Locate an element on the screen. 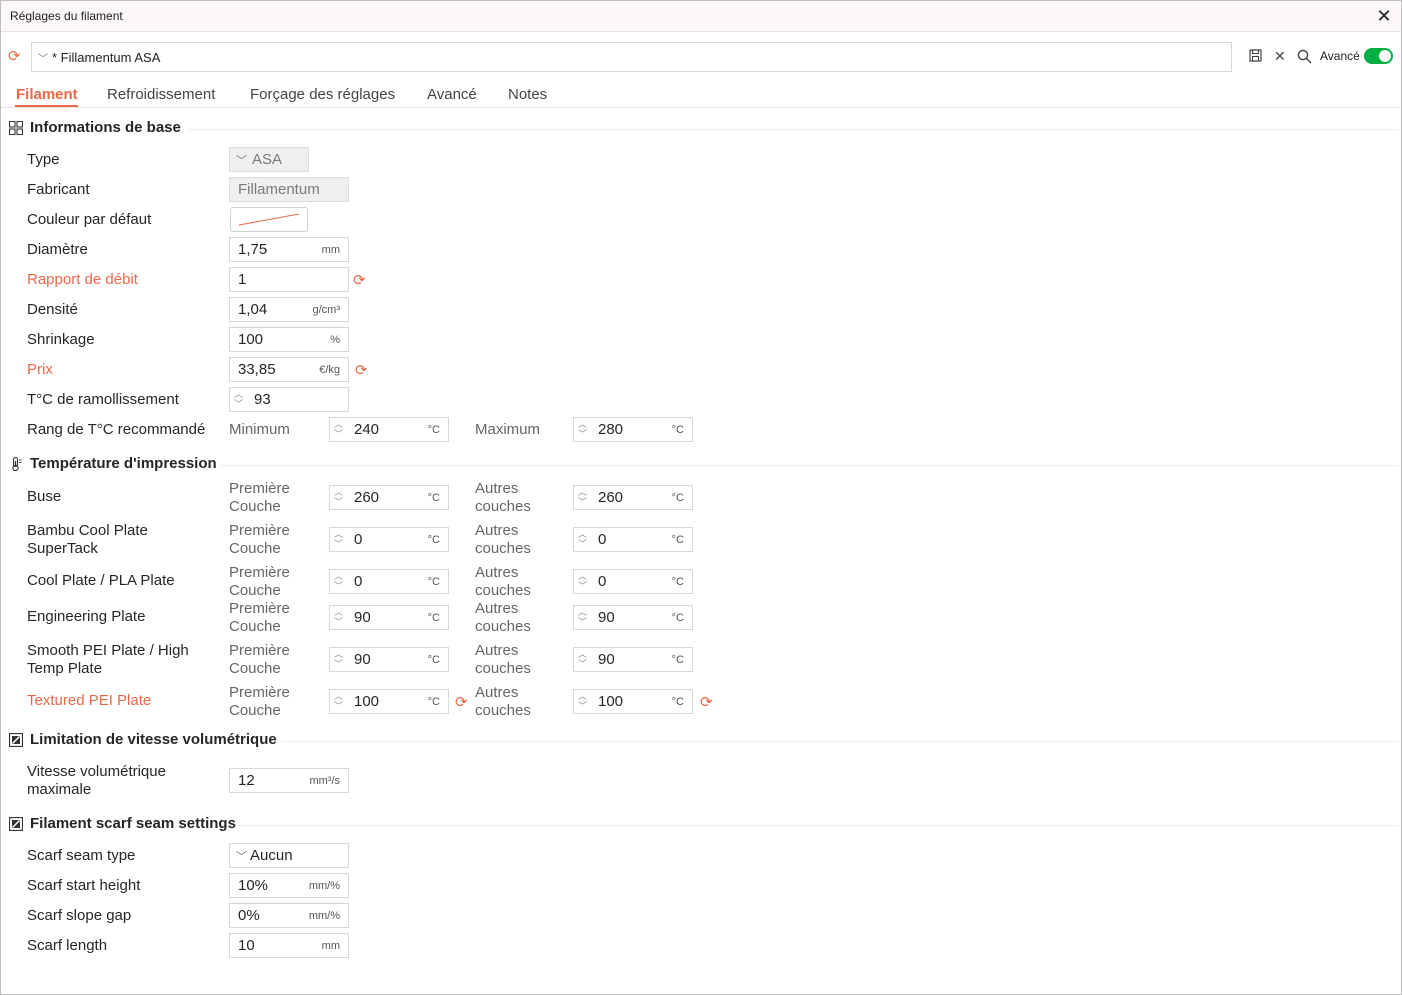 This screenshot has height=995, width=1402. tab-filament: Filament is located at coordinates (47, 94).